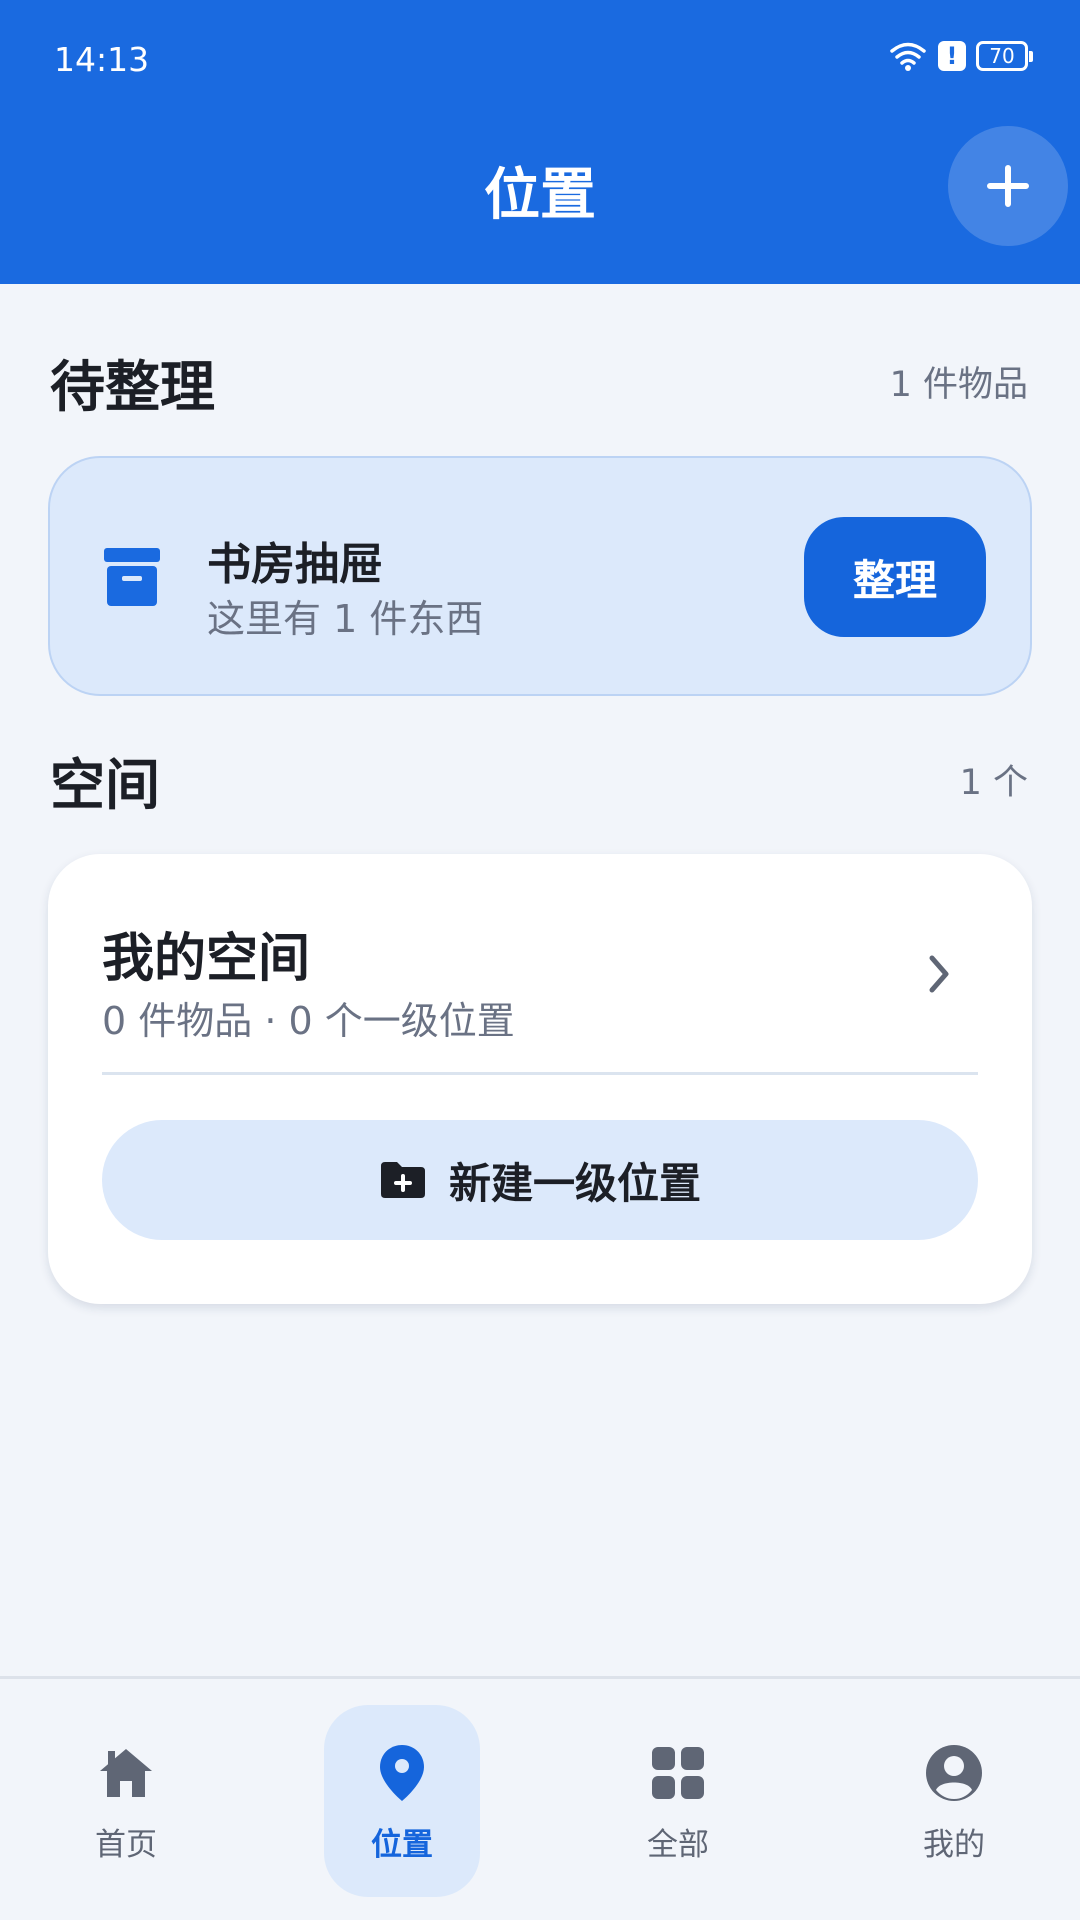  What do you see at coordinates (345, 619) in the screenshot?
I see `pending-location-description: 这里有 1 件东西` at bounding box center [345, 619].